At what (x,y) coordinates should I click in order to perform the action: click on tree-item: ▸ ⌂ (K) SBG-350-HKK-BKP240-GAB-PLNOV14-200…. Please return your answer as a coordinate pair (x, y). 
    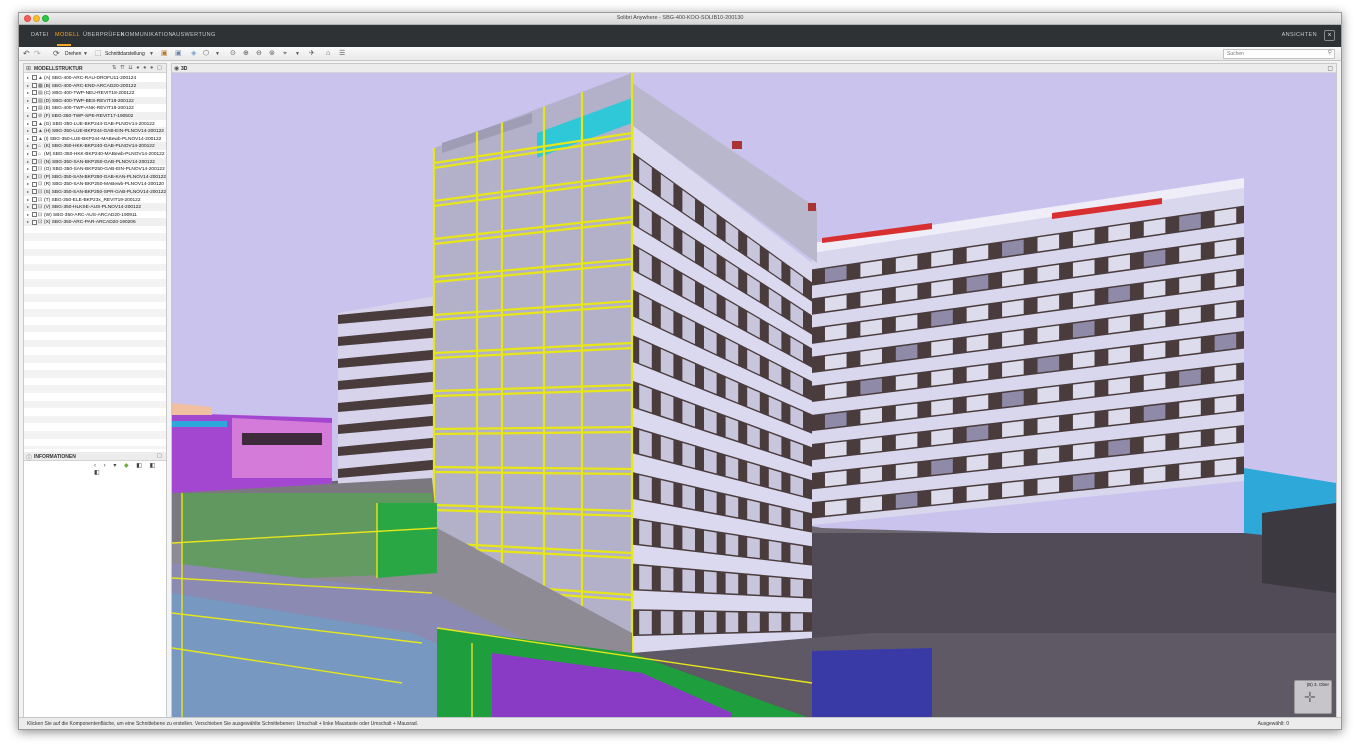
    Looking at the image, I should click on (95, 146).